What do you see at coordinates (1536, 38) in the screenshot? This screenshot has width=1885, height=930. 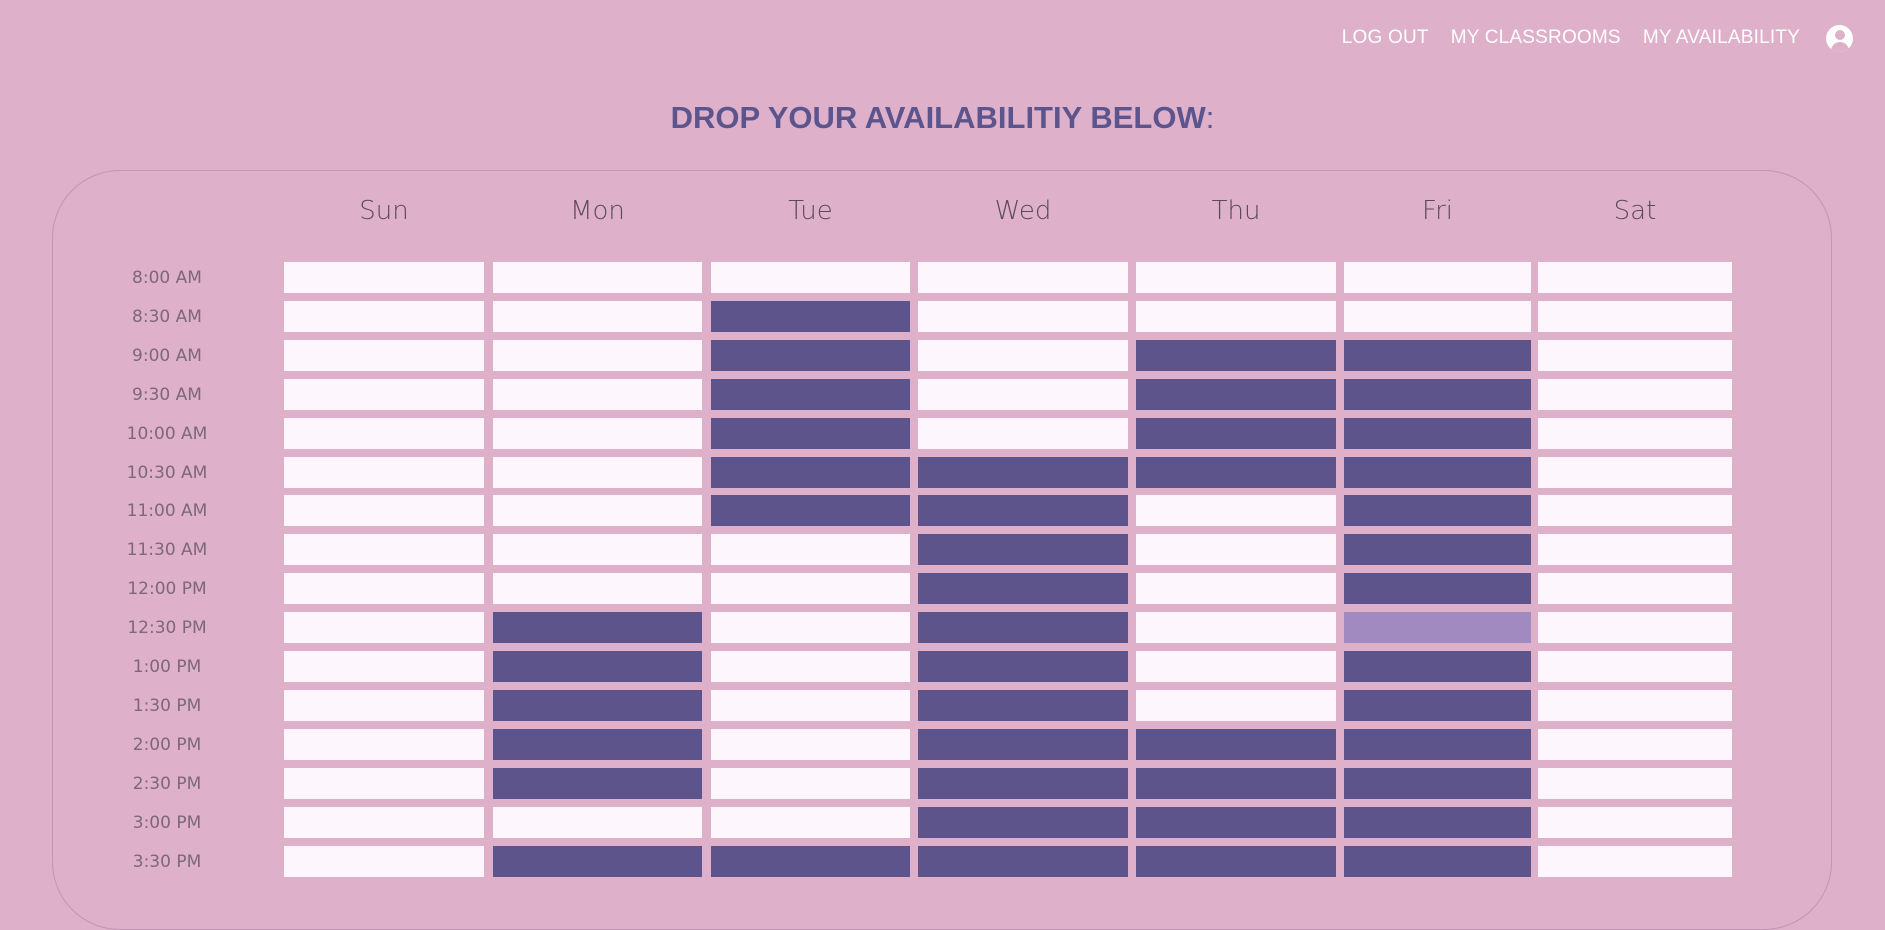 I see `my-classrooms-link: MY CLASSROOMS` at bounding box center [1536, 38].